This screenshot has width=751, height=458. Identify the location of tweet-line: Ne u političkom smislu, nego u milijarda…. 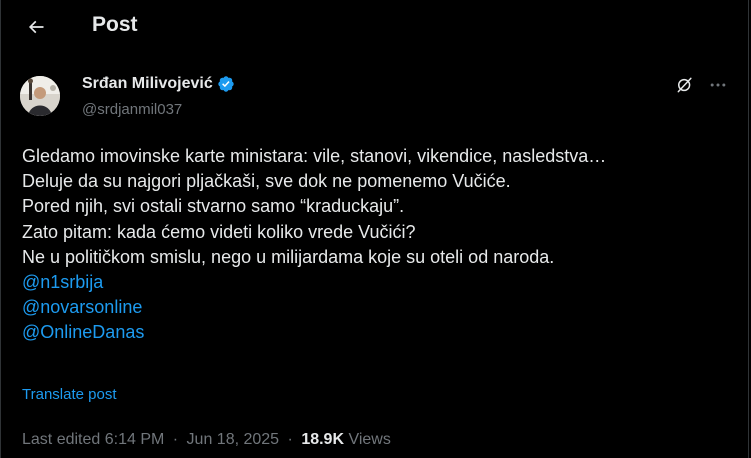
(288, 256).